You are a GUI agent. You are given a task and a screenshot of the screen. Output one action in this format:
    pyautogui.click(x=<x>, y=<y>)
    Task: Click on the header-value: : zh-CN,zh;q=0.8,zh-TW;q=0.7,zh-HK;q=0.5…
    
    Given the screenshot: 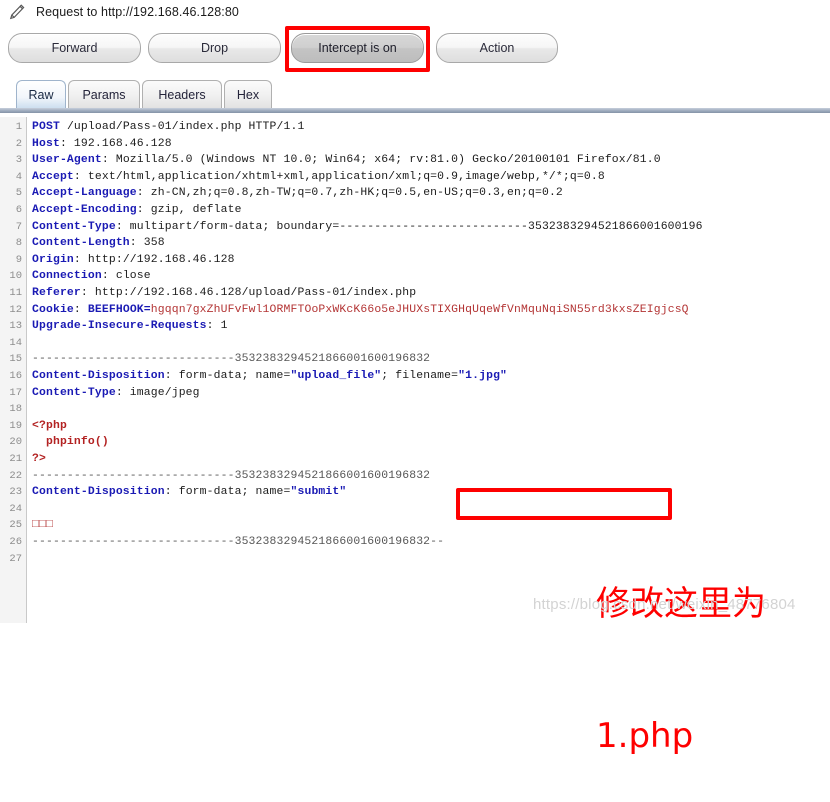 What is the action you would take?
    pyautogui.click(x=349, y=193)
    